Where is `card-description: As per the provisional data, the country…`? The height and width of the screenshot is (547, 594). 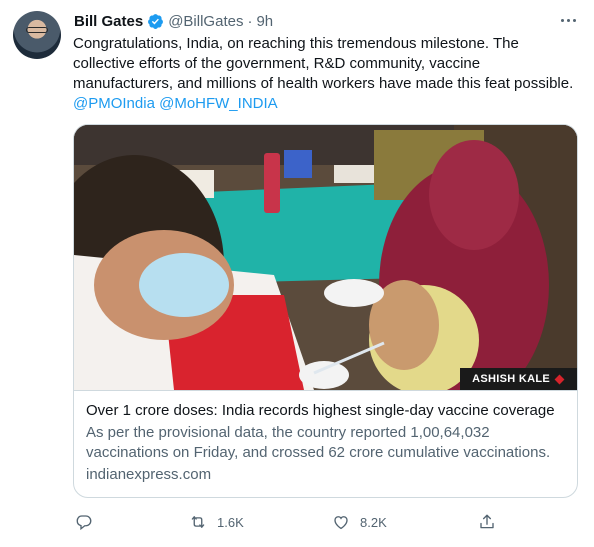
card-description: As per the provisional data, the country… is located at coordinates (325, 443).